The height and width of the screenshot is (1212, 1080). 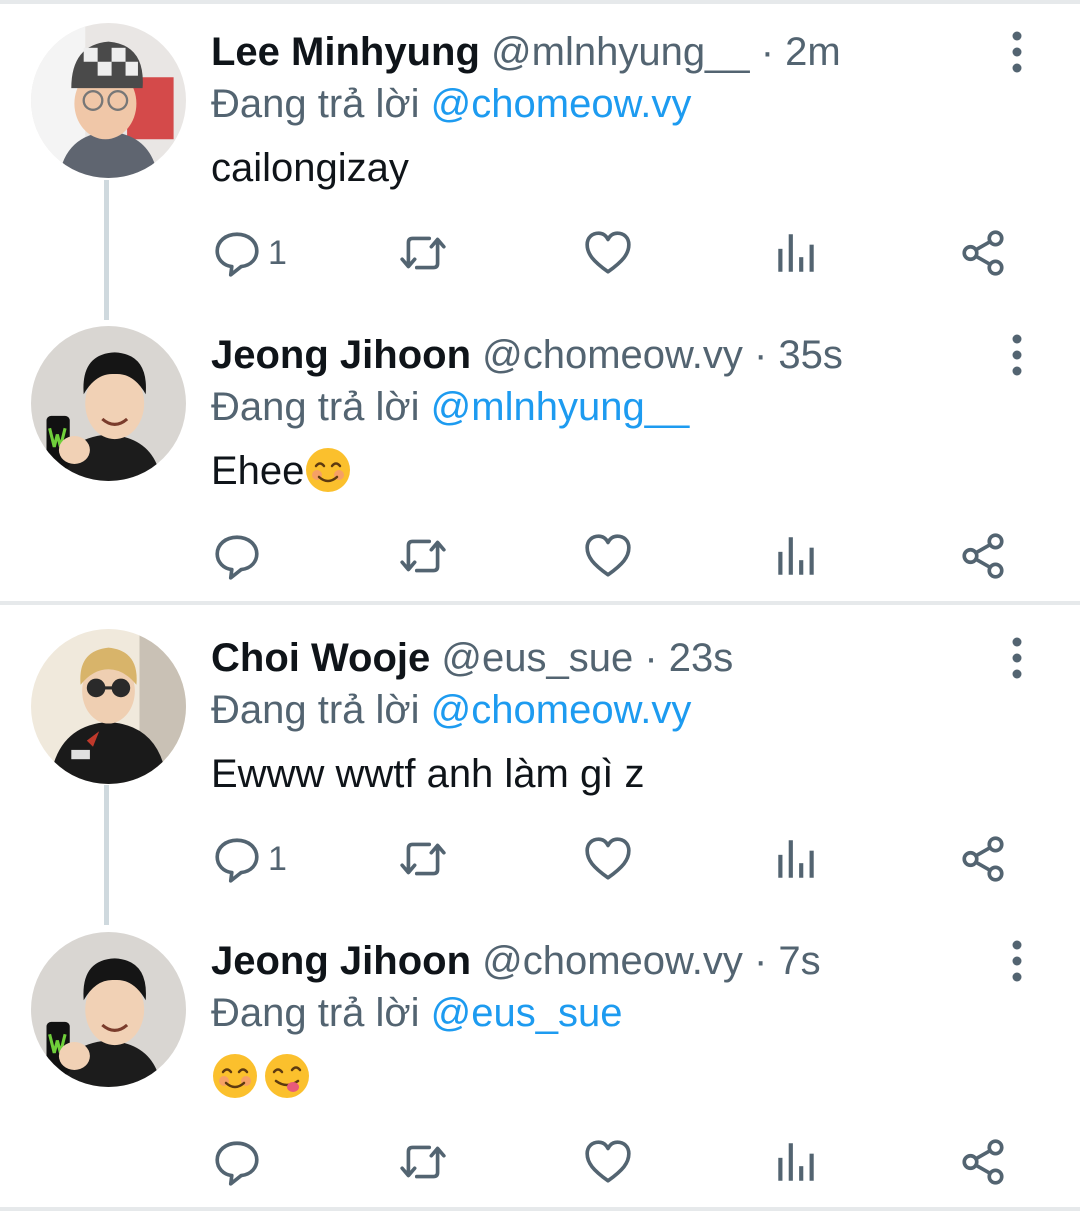 What do you see at coordinates (345, 52) in the screenshot?
I see `display-name: Lee Minhyung` at bounding box center [345, 52].